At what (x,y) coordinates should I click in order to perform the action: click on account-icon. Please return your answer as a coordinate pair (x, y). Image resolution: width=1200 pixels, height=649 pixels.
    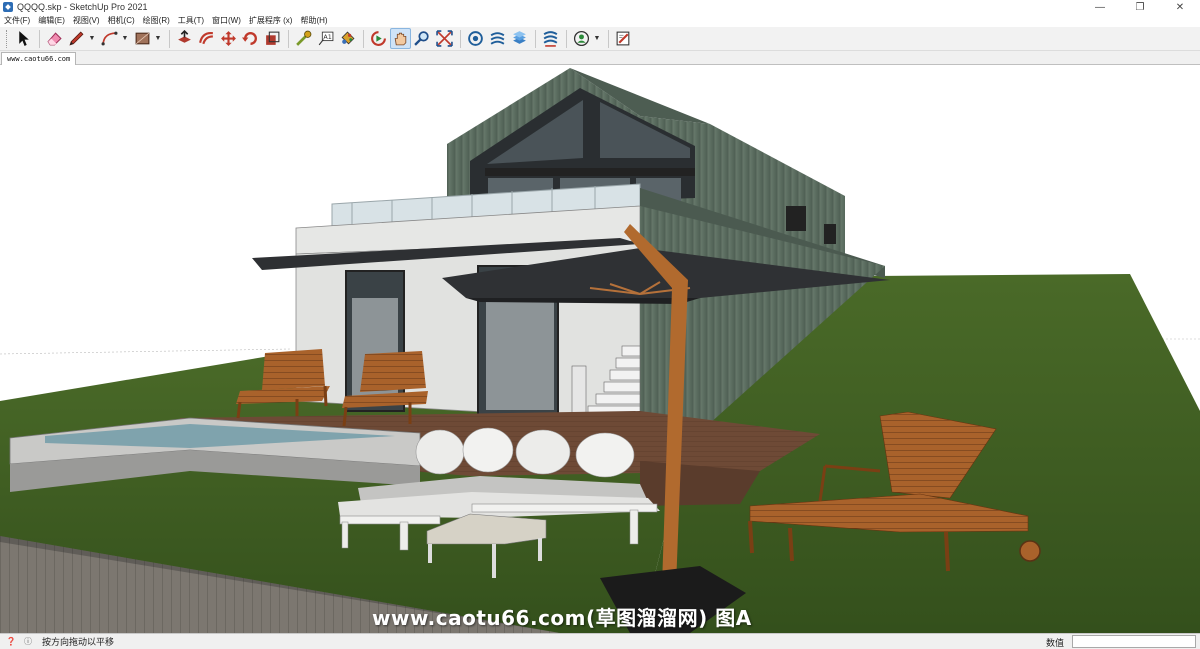
    Looking at the image, I should click on (581, 38).